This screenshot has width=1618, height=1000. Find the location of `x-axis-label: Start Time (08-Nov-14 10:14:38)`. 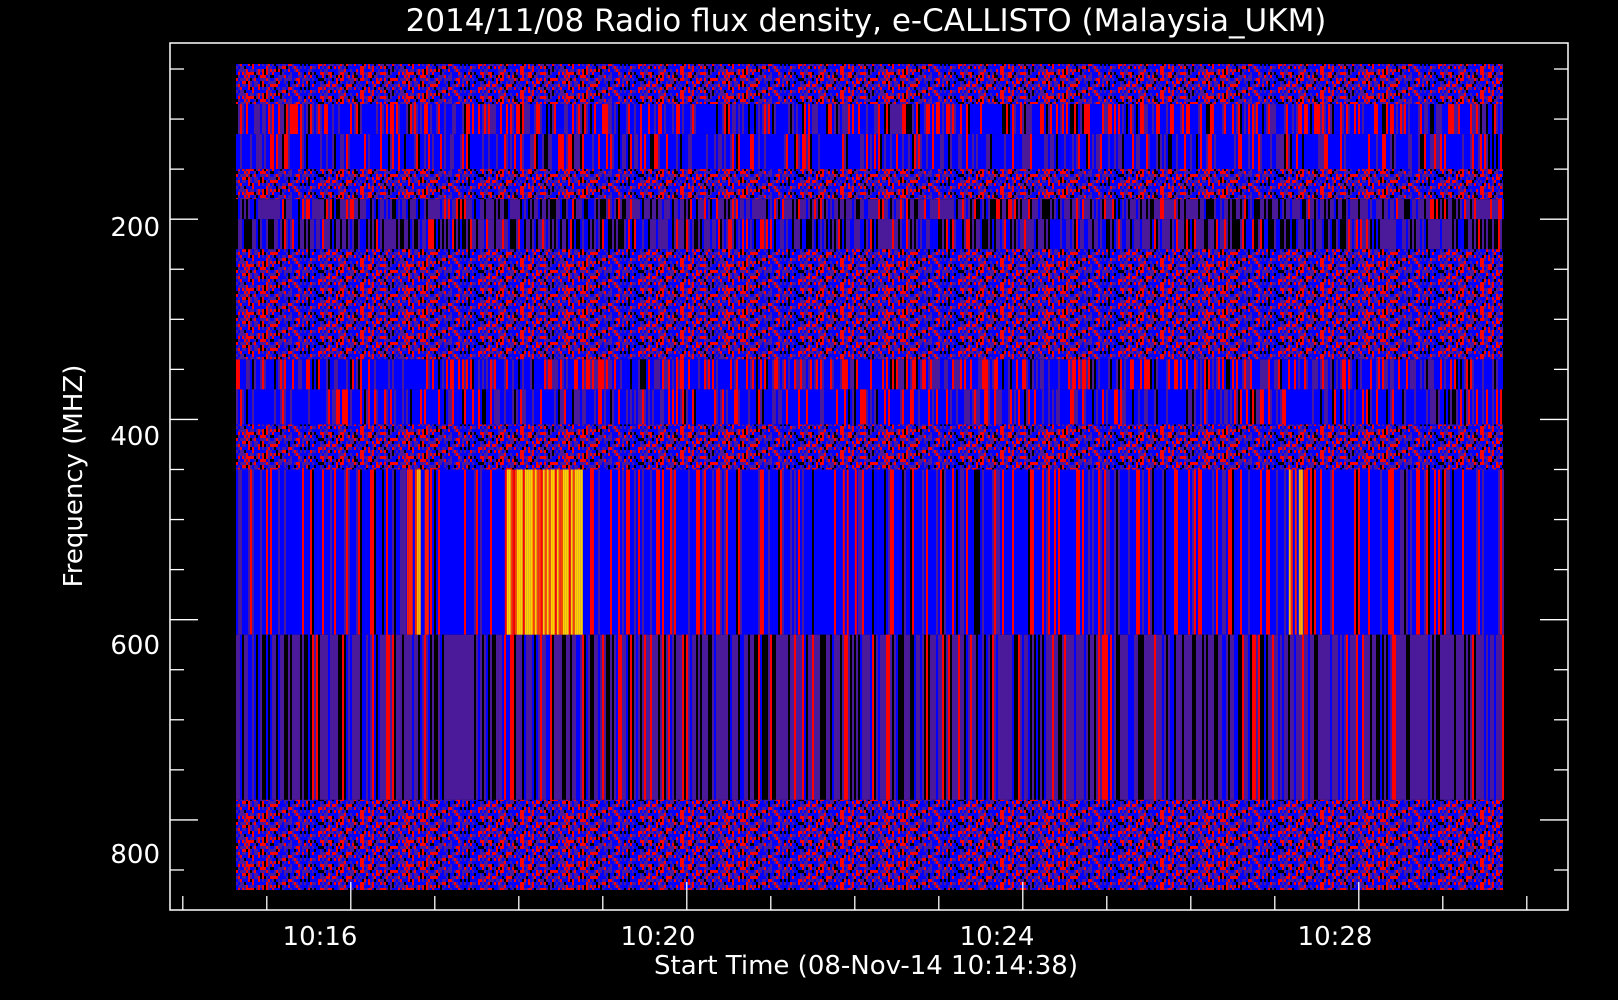

x-axis-label: Start Time (08-Nov-14 10:14:38) is located at coordinates (866, 966).